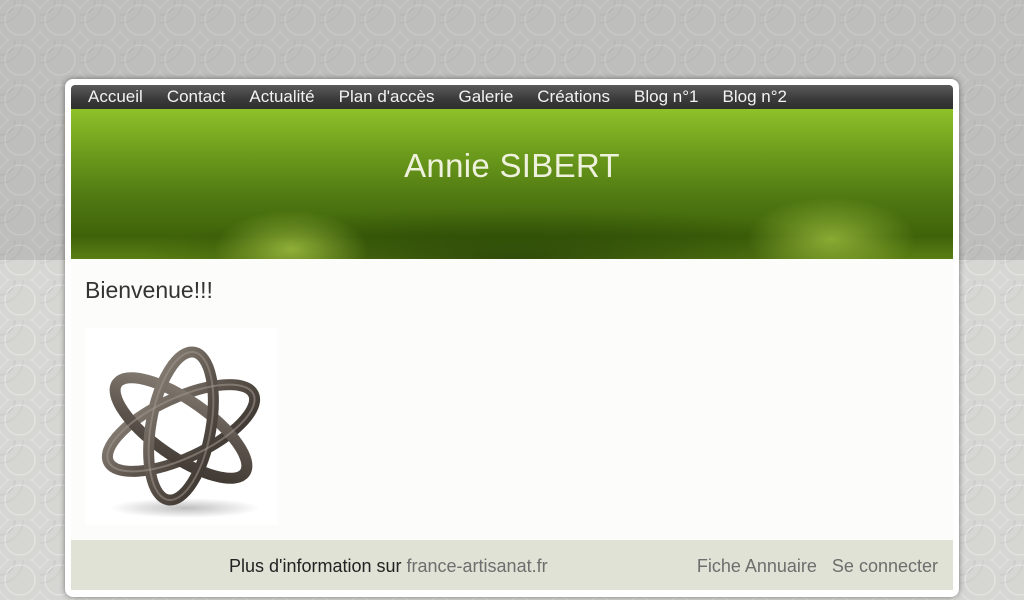 The height and width of the screenshot is (600, 1024). I want to click on nav-item-blog-2: Blog n°2, so click(755, 97).